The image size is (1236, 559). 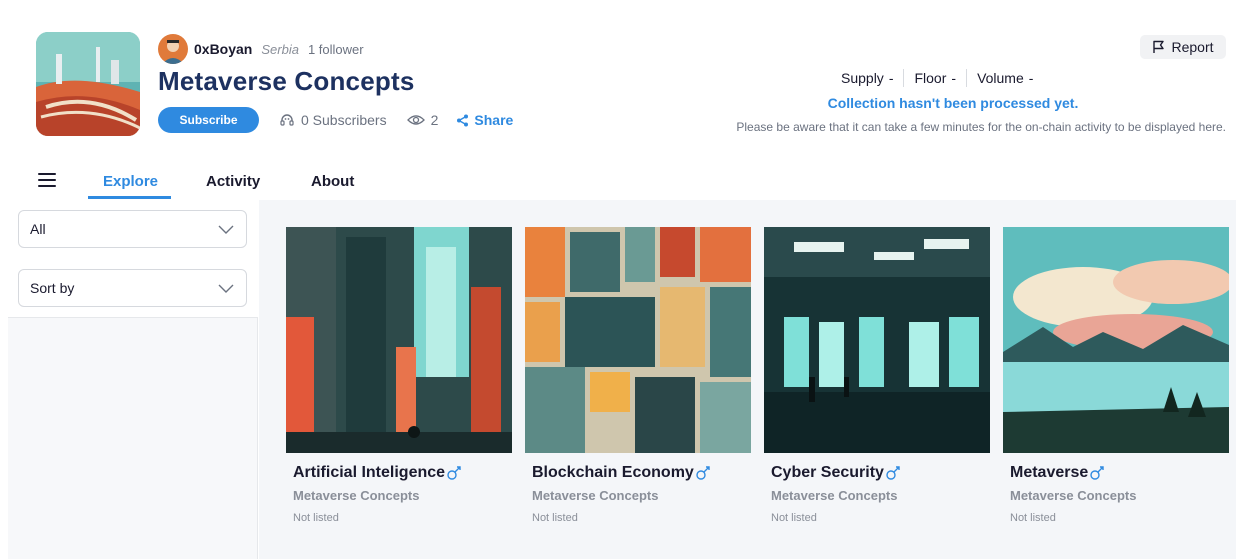 What do you see at coordinates (463, 120) in the screenshot?
I see `share-icon` at bounding box center [463, 120].